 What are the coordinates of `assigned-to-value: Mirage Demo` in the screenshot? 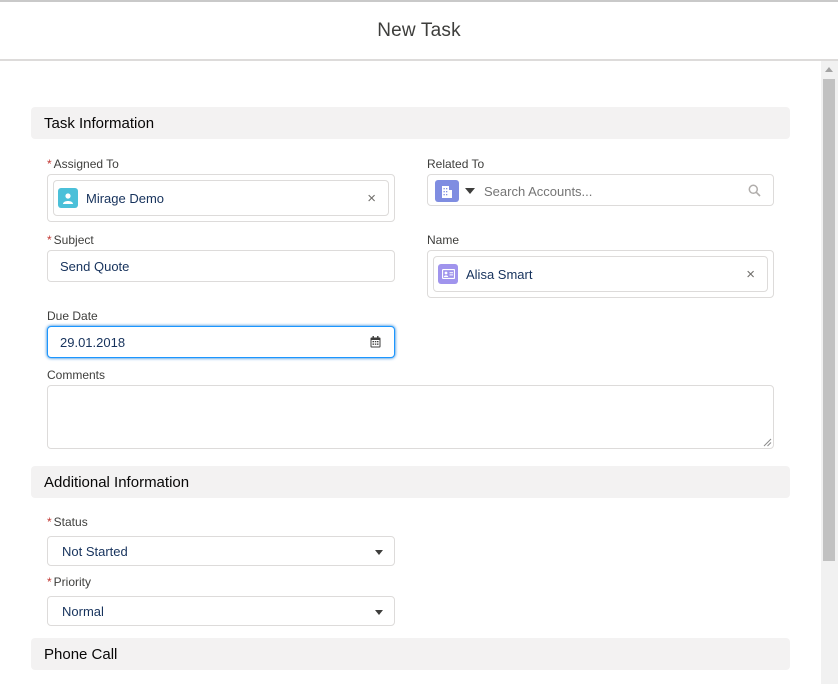 It's located at (125, 198).